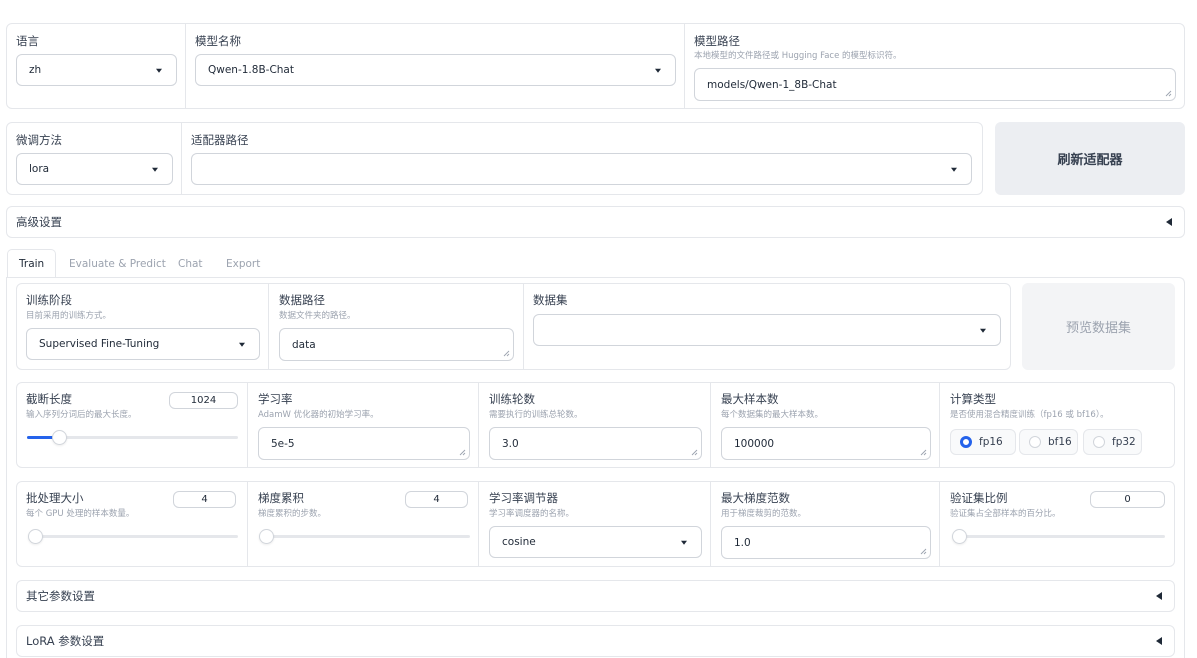 The height and width of the screenshot is (658, 1197). Describe the element at coordinates (595, 222) in the screenshot. I see `advanced-settings-accordion: 高级设置` at that location.